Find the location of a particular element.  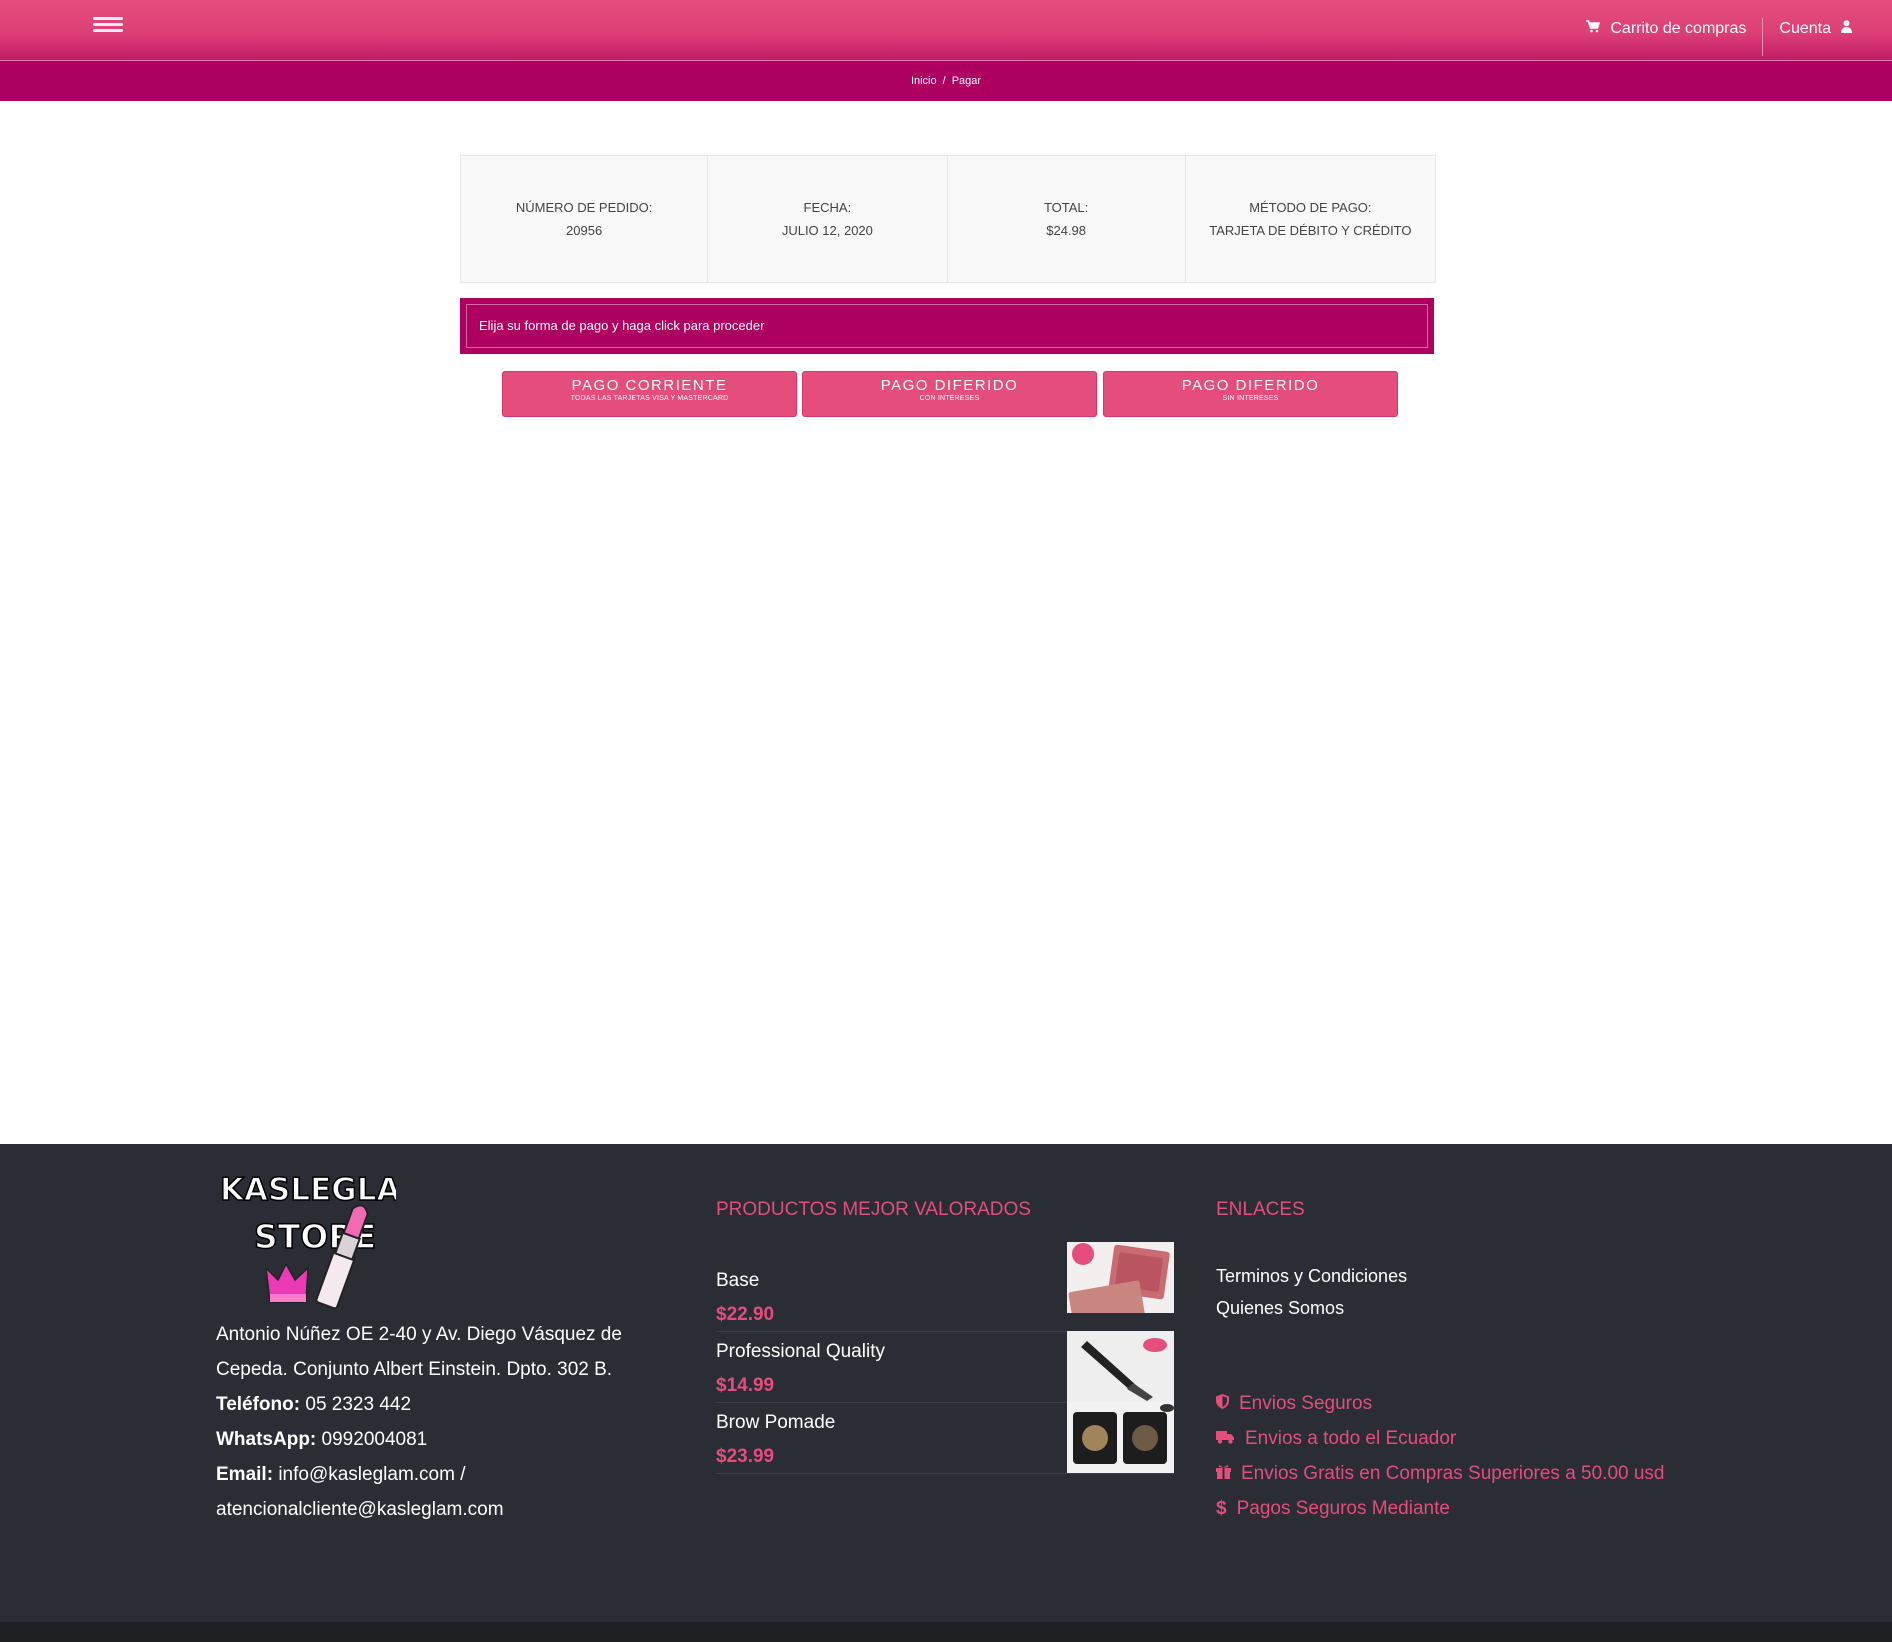

order-date-label: FECHA: is located at coordinates (827, 207).